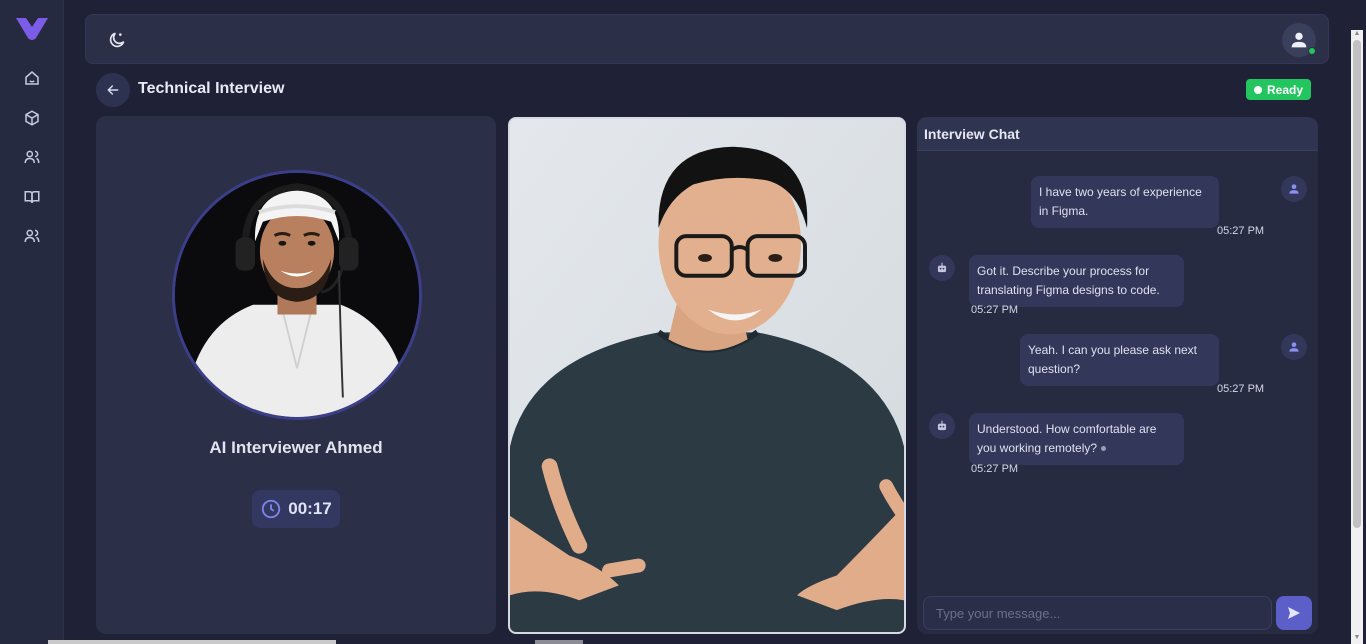  Describe the element at coordinates (1104, 449) in the screenshot. I see `typing-indicator` at that location.